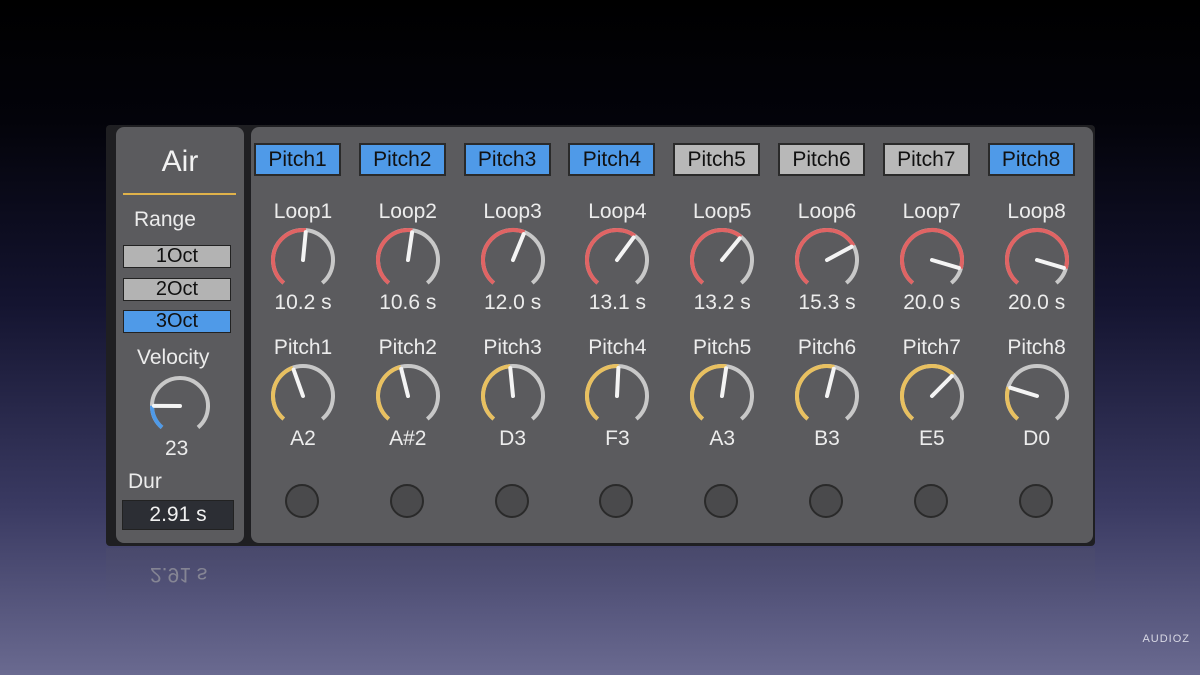  What do you see at coordinates (303, 438) in the screenshot?
I see `pitch-value-1: A2` at bounding box center [303, 438].